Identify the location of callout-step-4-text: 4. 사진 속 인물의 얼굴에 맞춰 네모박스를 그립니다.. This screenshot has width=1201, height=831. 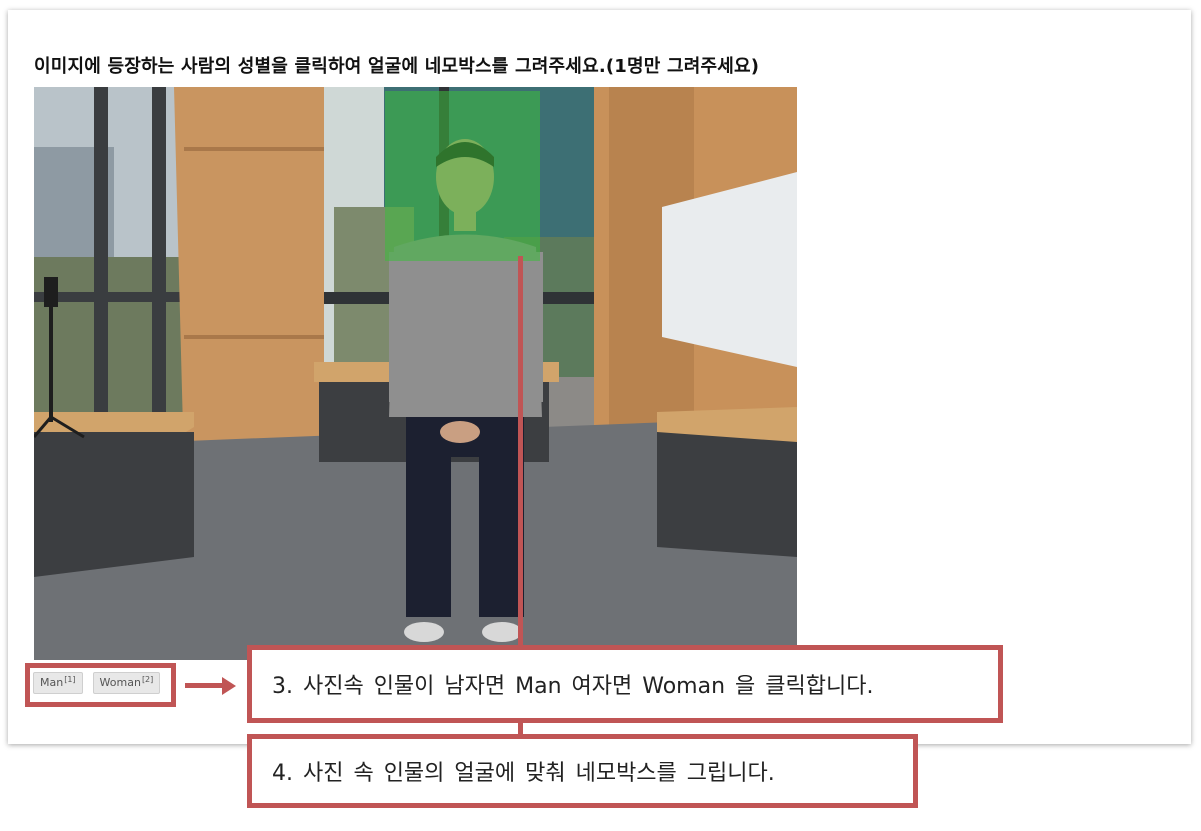
(523, 773).